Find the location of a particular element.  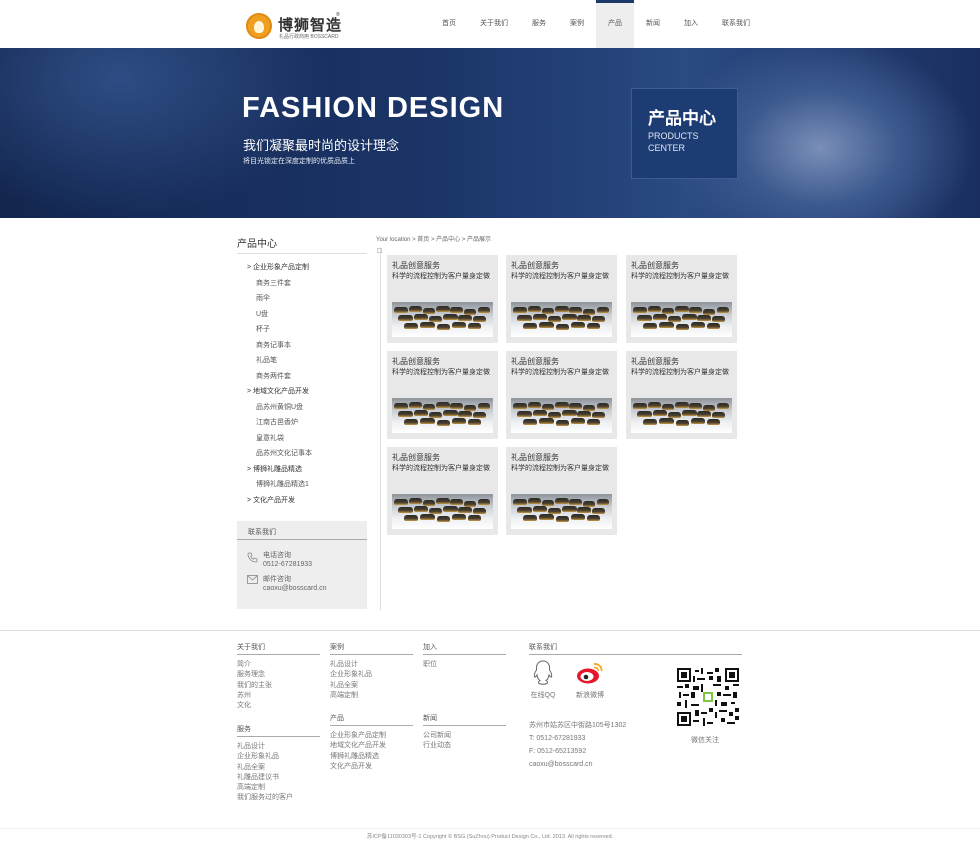

mail-icon is located at coordinates (252, 580).